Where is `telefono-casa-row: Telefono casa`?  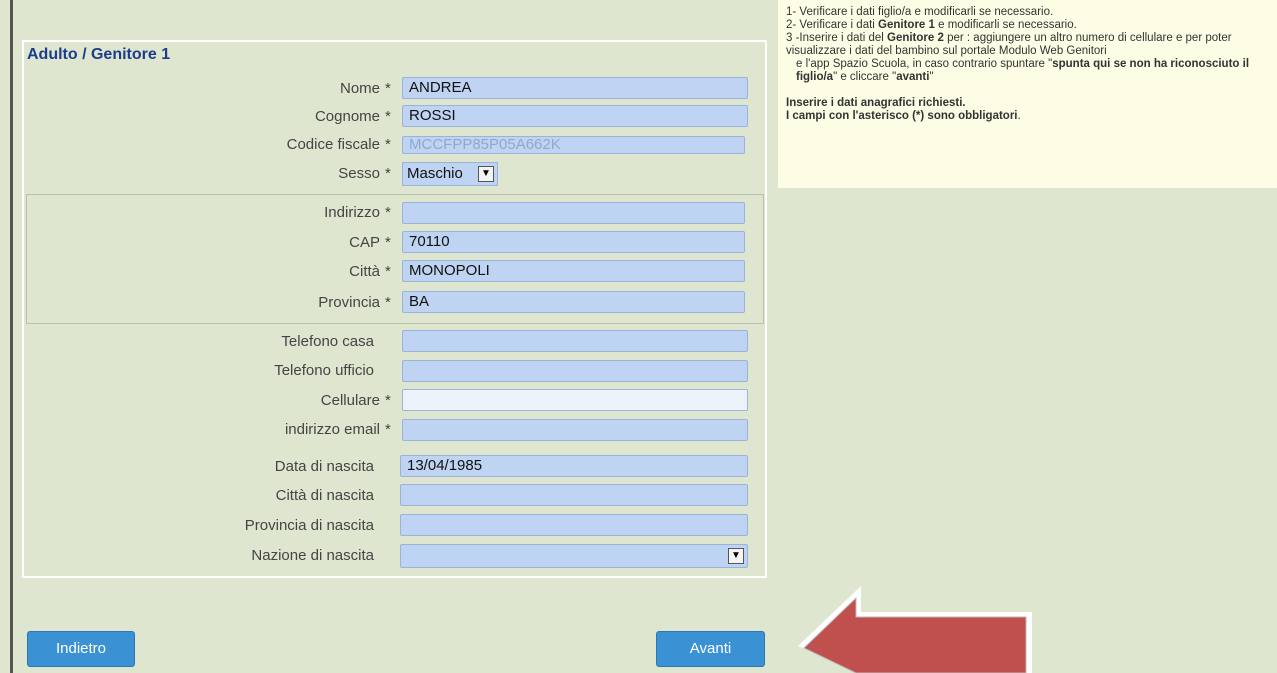
telefono-casa-row: Telefono casa is located at coordinates (187, 342).